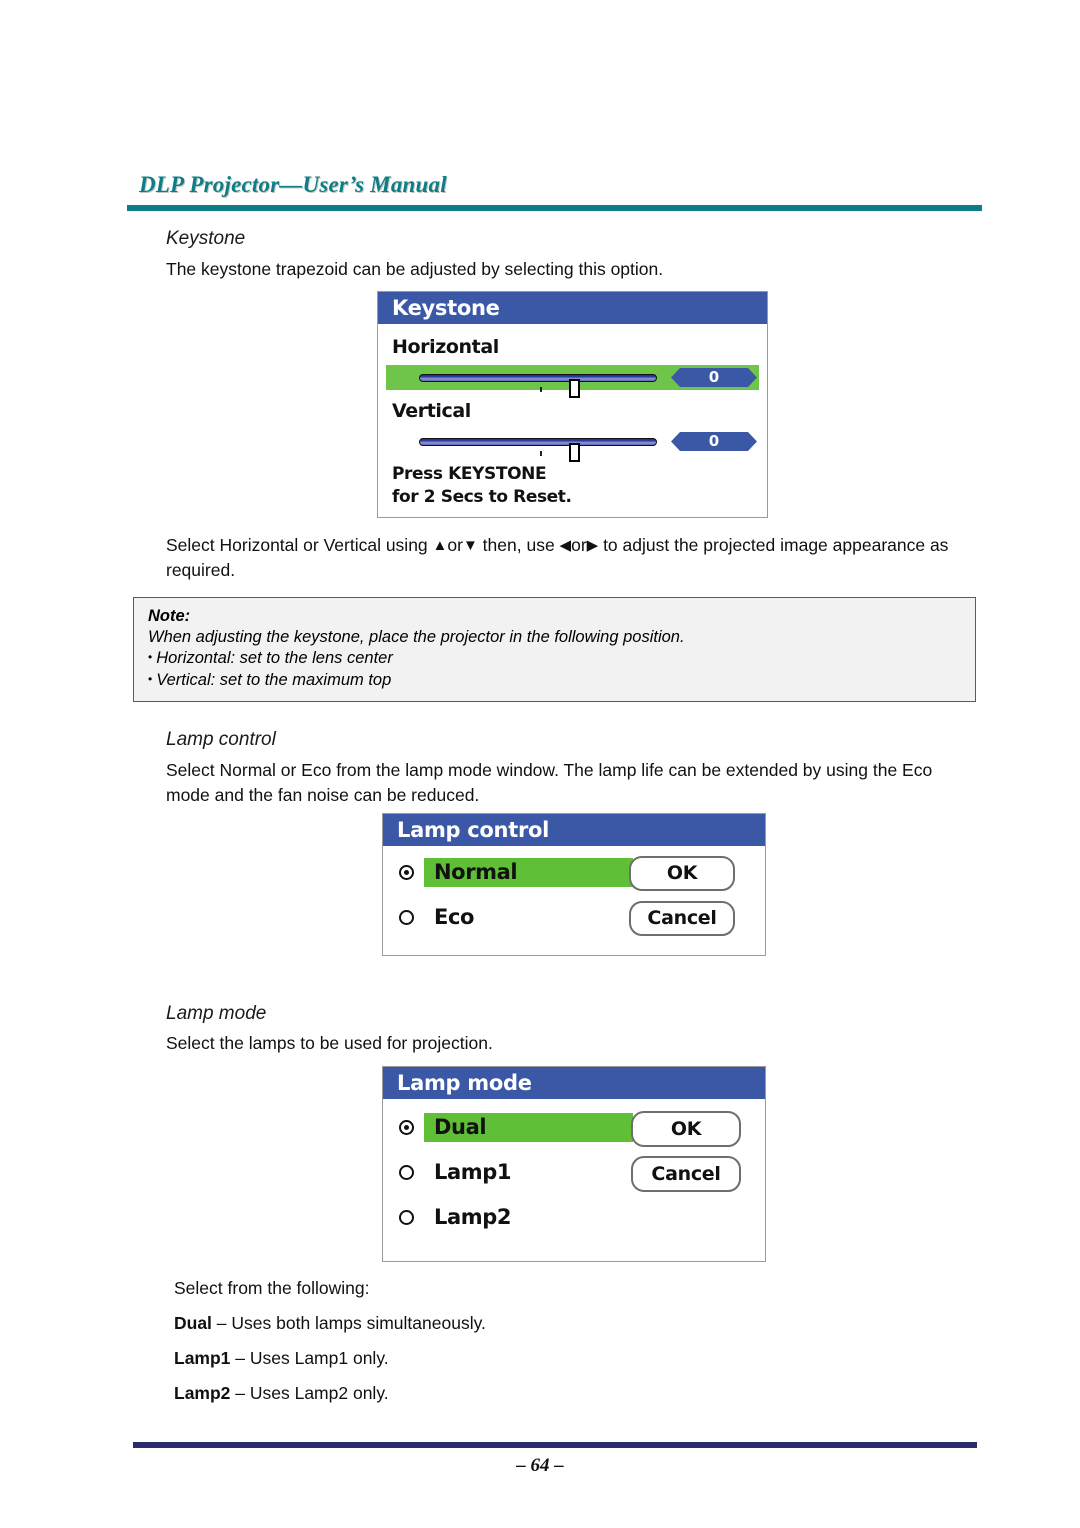 The height and width of the screenshot is (1528, 1080). Describe the element at coordinates (309, 1393) in the screenshot. I see `definition-lamp2-desc: – Uses Lamp2 only.` at that location.